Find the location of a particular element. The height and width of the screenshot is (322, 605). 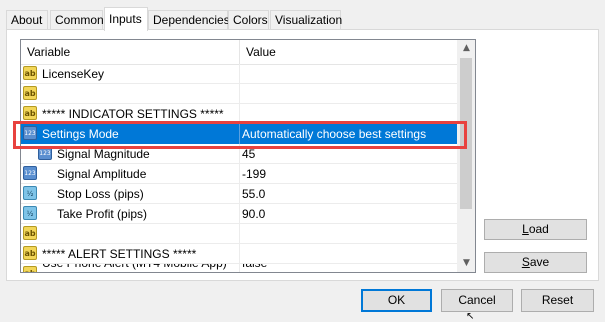

column-header-variable: Variable is located at coordinates (130, 52).